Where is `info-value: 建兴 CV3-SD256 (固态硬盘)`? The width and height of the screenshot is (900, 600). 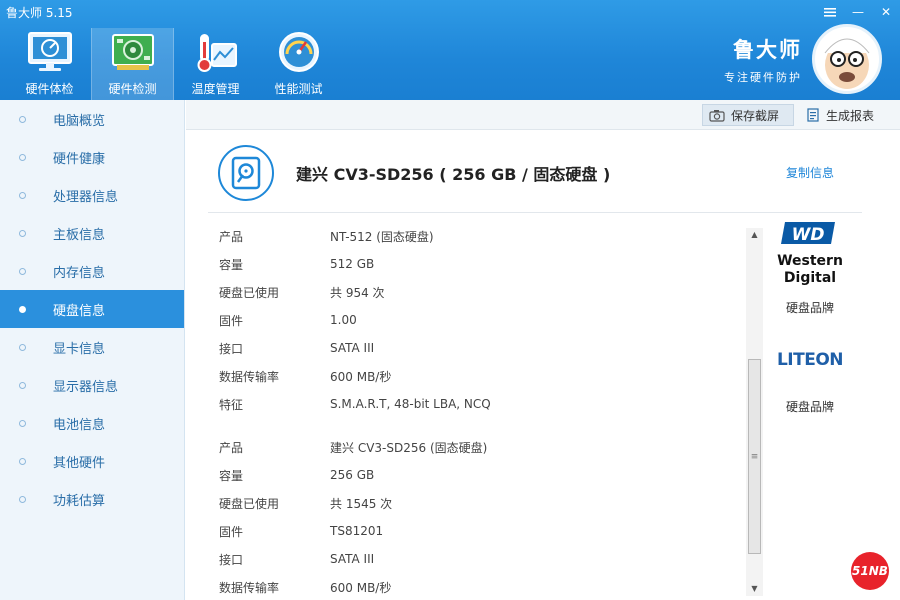
info-value: 建兴 CV3-SD256 (固态硬盘) is located at coordinates (409, 447).